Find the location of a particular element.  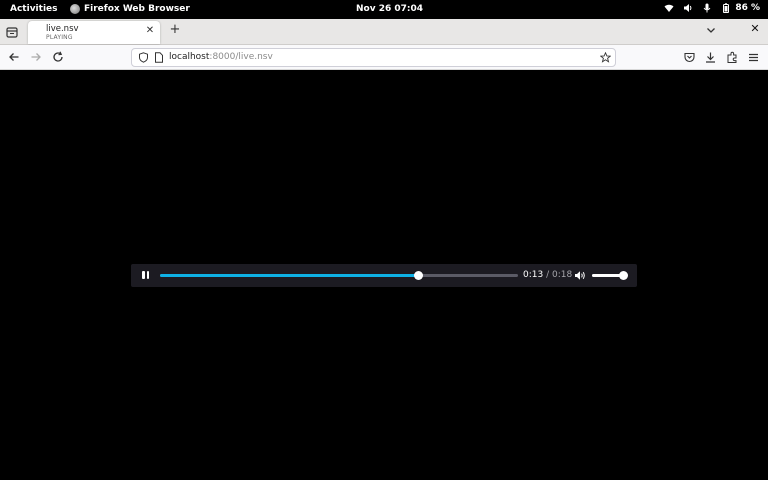

tab-live-nsv: live.nsv PLAYING ✕ is located at coordinates (94, 32).